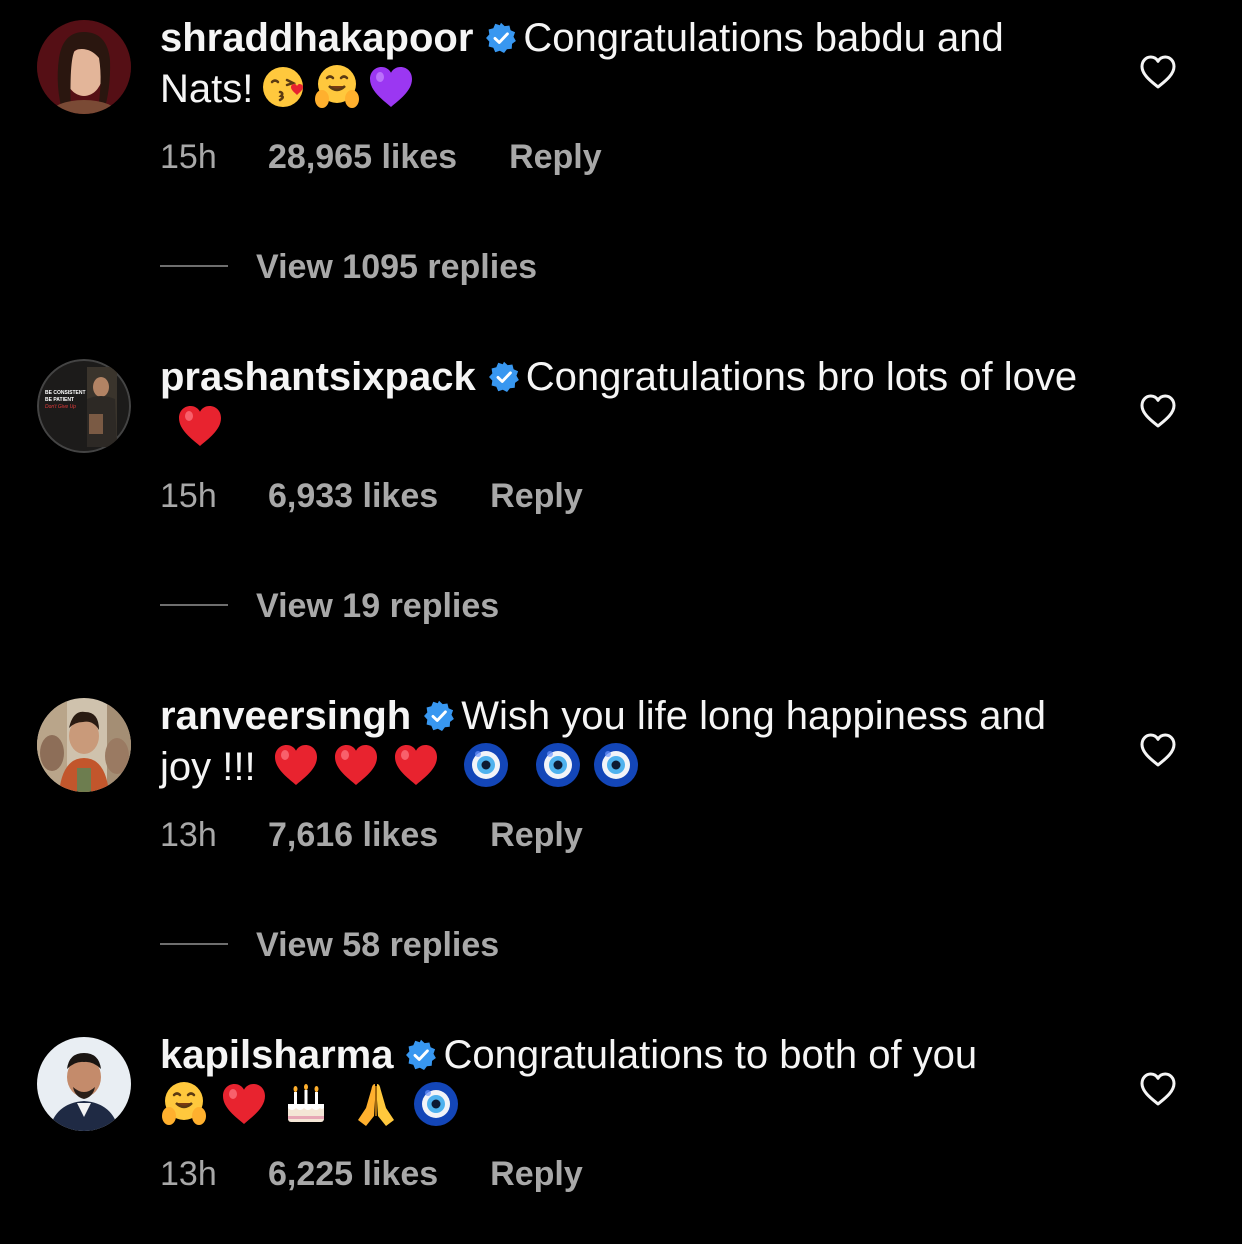 The image size is (1242, 1244). Describe the element at coordinates (397, 267) in the screenshot. I see `view-replies-label: View 1095 replies` at that location.